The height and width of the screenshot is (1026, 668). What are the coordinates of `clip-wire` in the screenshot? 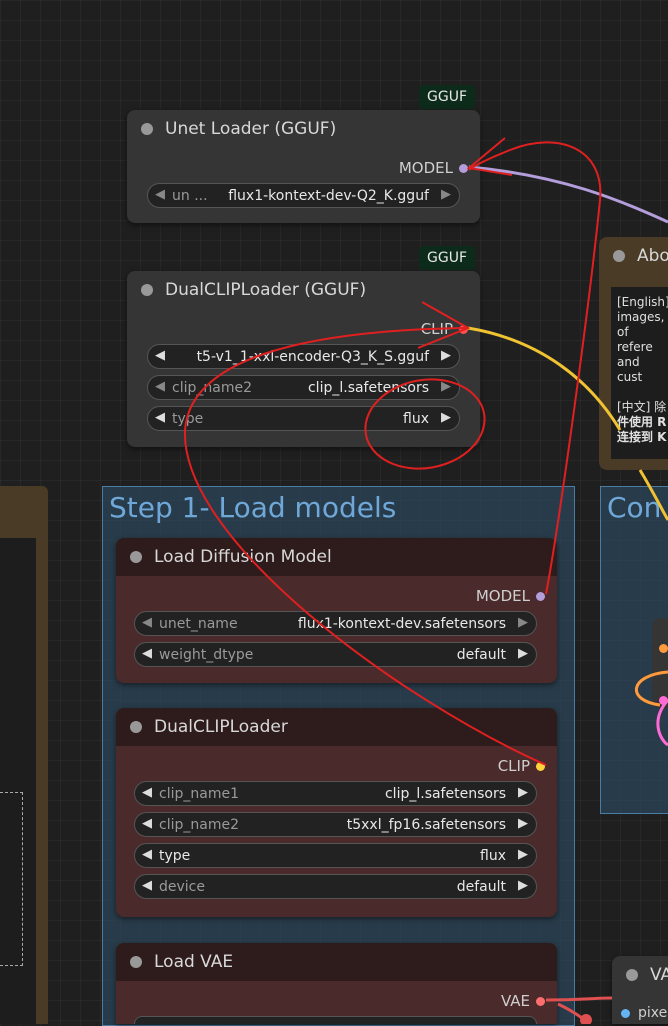 It's located at (544, 378).